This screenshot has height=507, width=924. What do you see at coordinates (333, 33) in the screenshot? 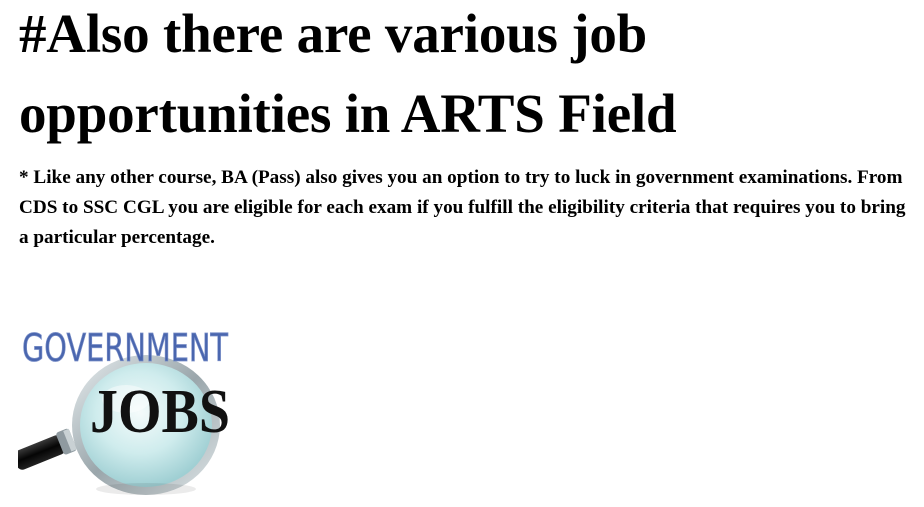
I see `heading-line-1: #Also there are various job` at bounding box center [333, 33].